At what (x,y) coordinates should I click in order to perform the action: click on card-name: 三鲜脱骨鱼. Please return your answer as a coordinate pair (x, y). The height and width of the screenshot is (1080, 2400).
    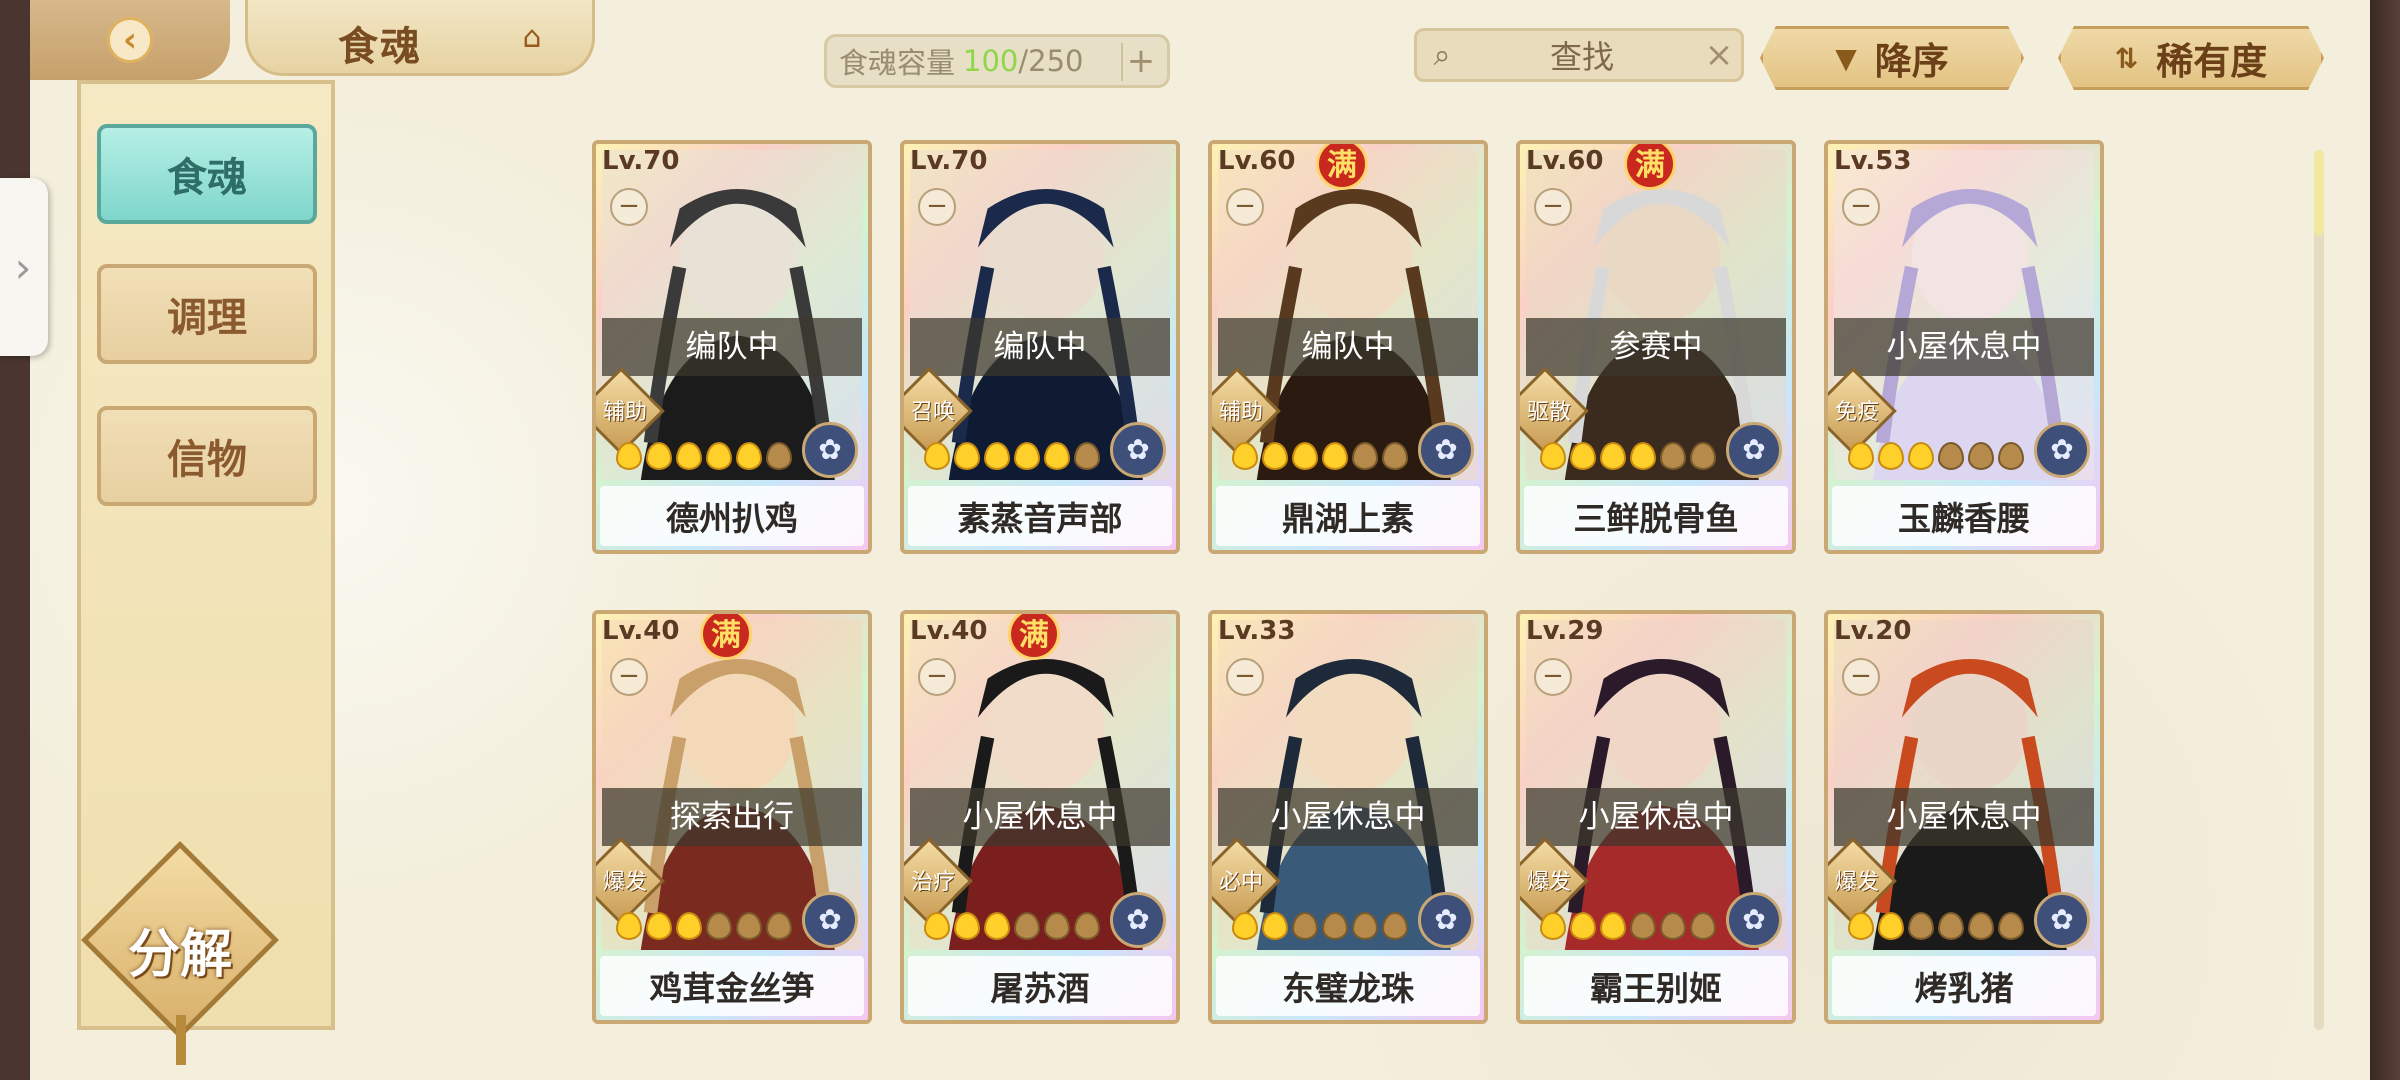
    Looking at the image, I should click on (1656, 518).